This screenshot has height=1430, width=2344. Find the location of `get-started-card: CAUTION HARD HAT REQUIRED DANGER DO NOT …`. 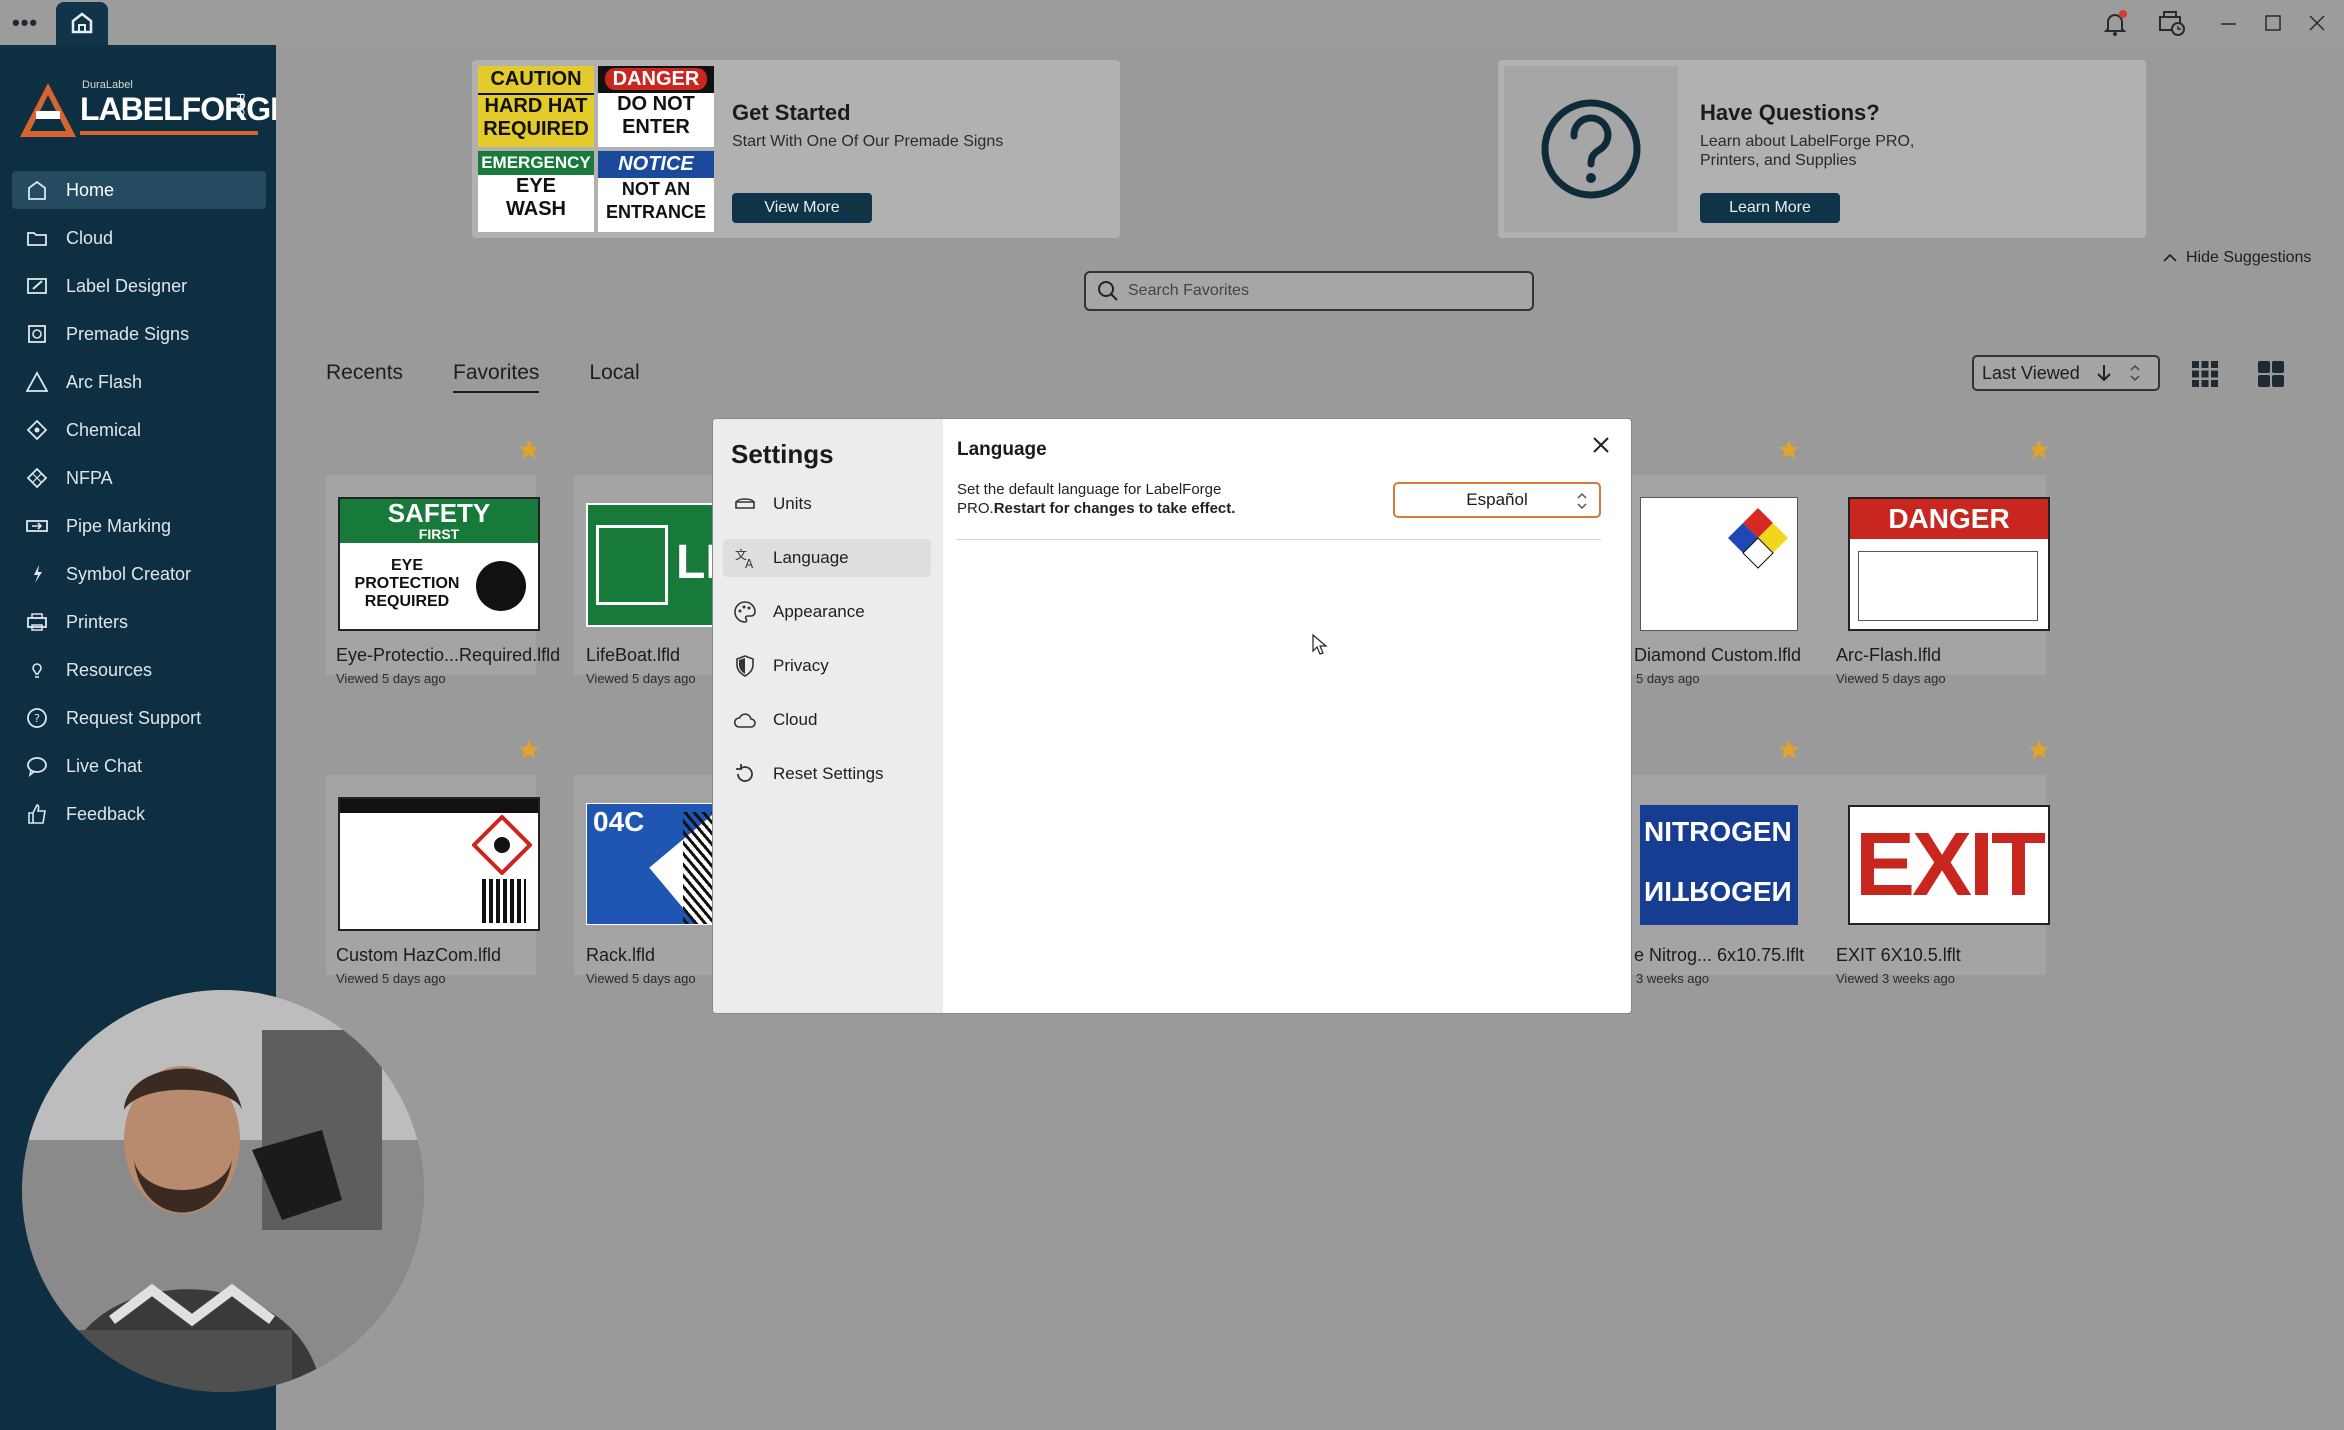

get-started-card: CAUTION HARD HAT REQUIRED DANGER DO NOT … is located at coordinates (796, 149).